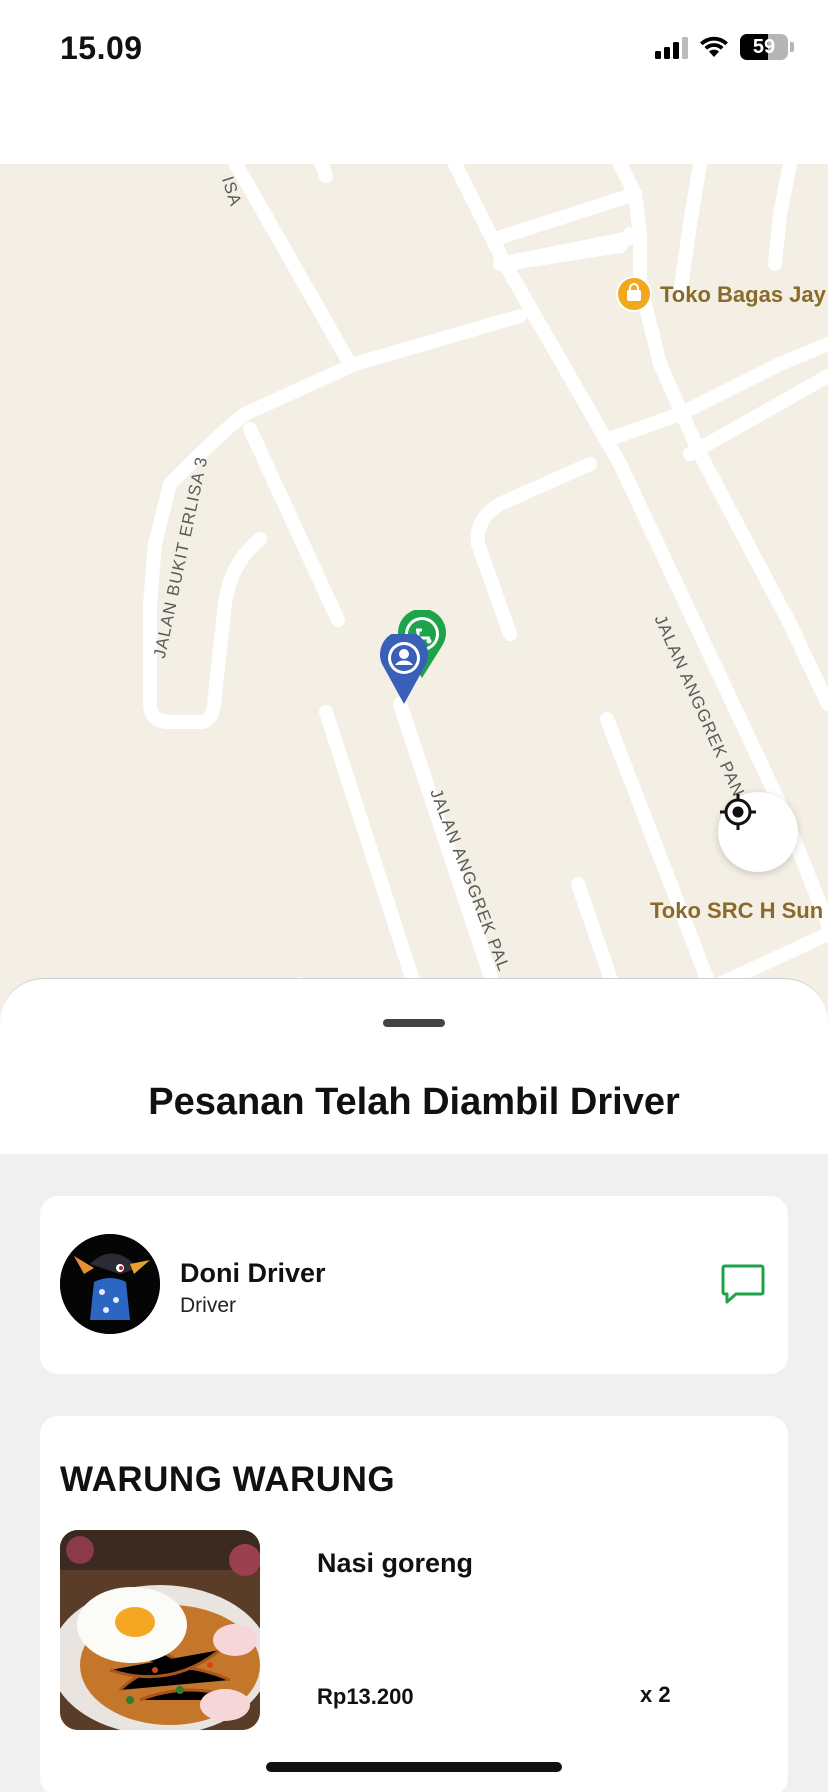 Image resolution: width=828 pixels, height=1792 pixels. I want to click on status-icons: 59, so click(724, 47).